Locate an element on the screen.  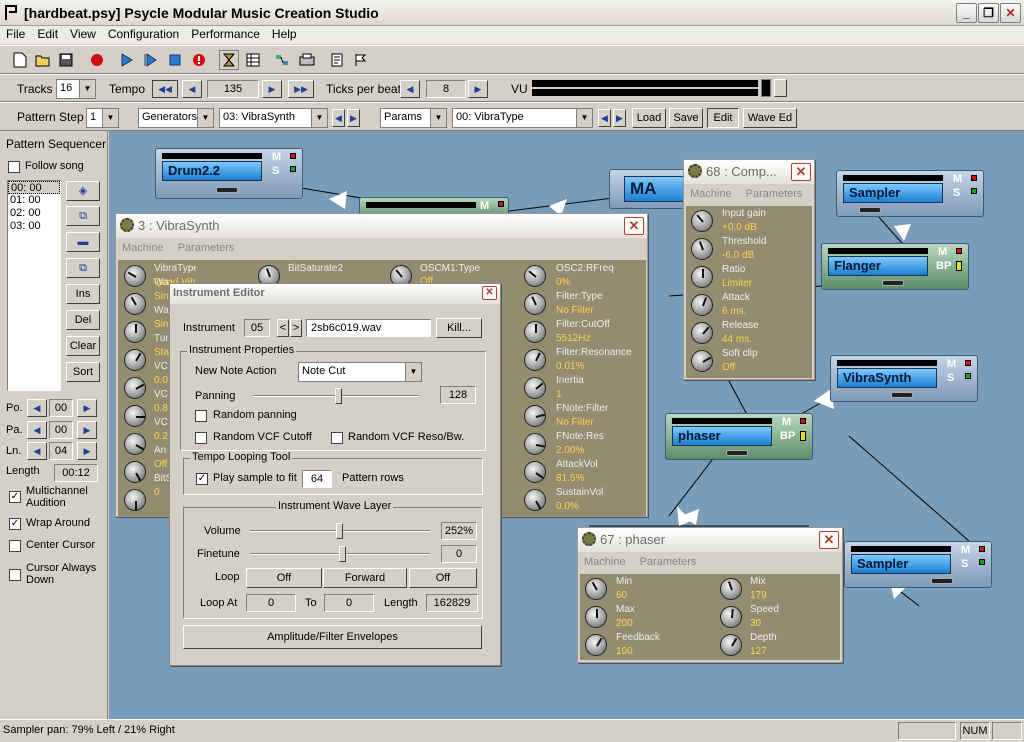
machine-sampler-1: Sampler M S is located at coordinates (910, 193).